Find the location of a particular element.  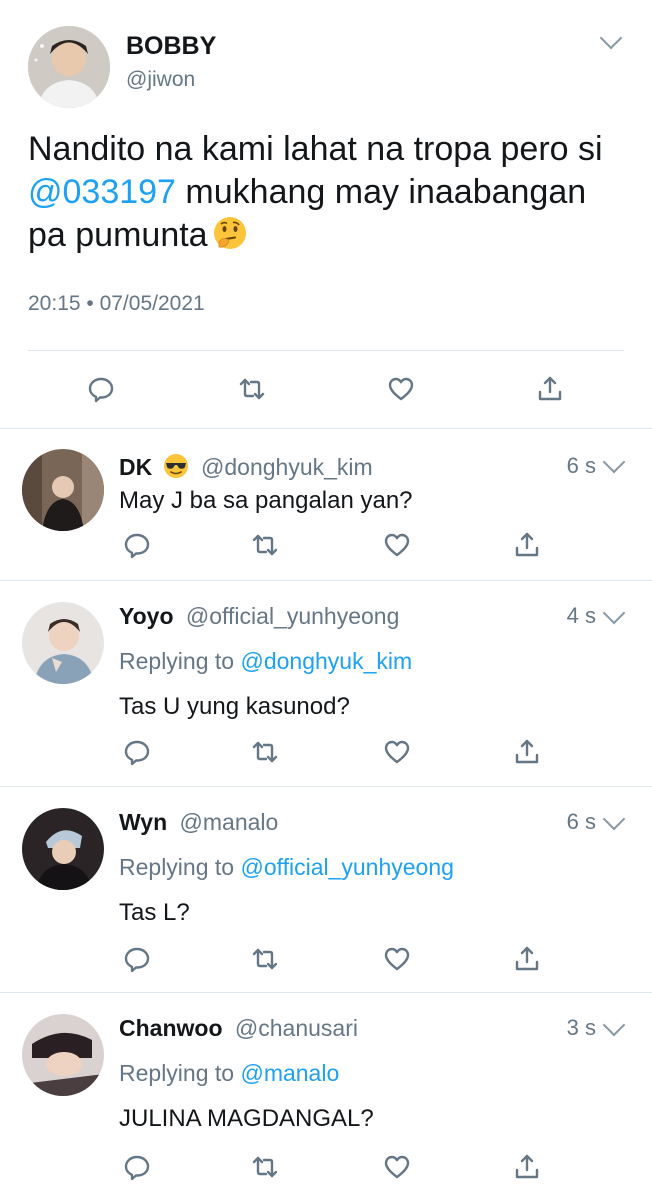

author-name: Chanwoo is located at coordinates (171, 1028).